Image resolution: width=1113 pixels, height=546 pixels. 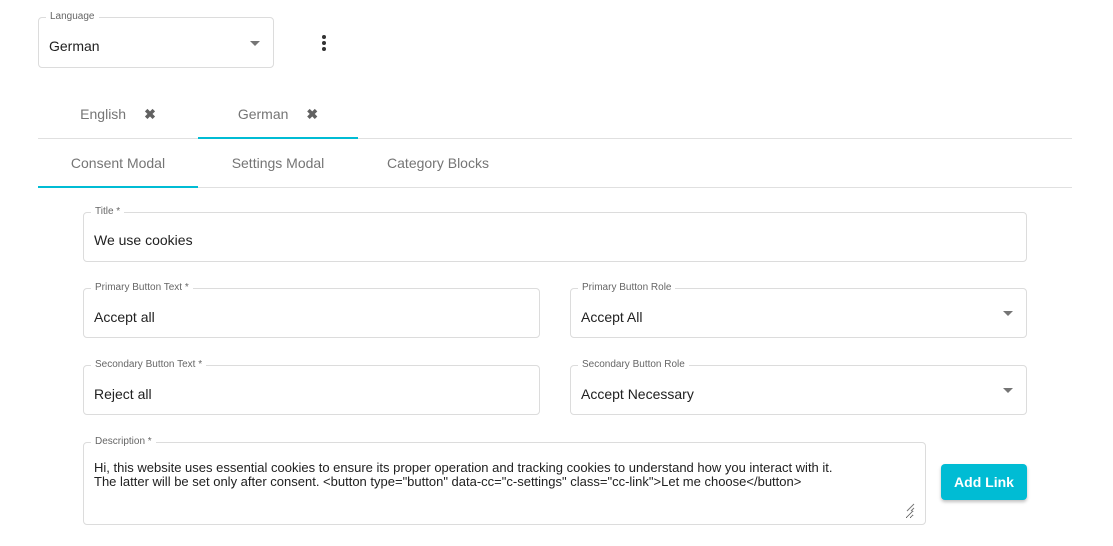 What do you see at coordinates (72, 17) in the screenshot?
I see `language-select-label: Language` at bounding box center [72, 17].